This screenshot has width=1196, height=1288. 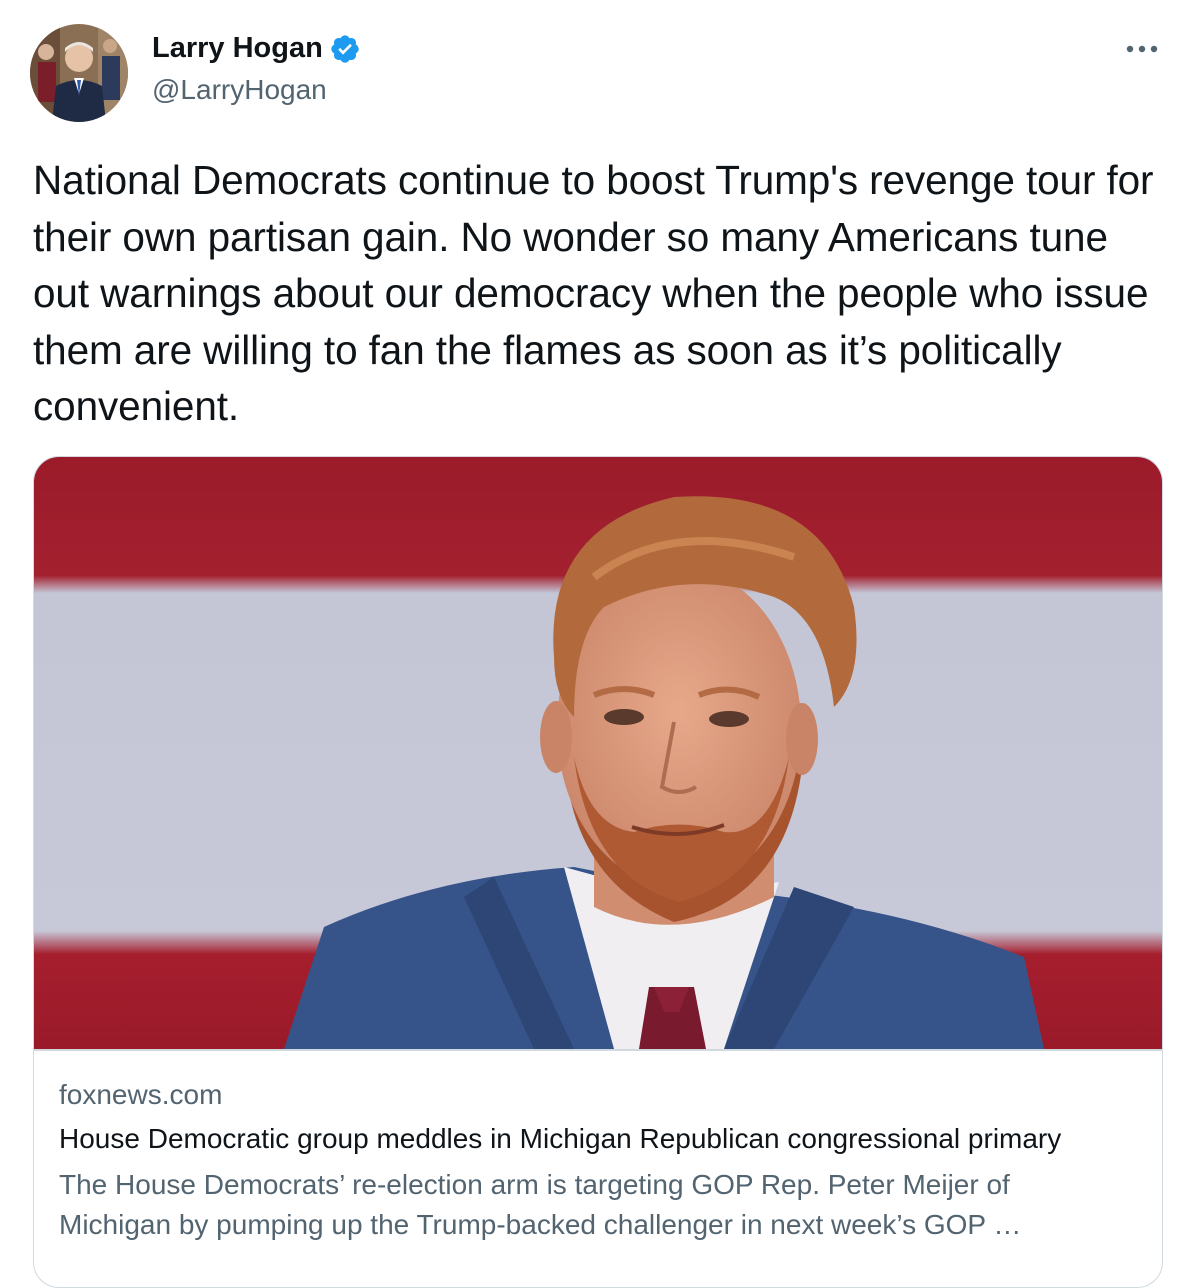 I want to click on link-card-domain: foxnews.com, so click(x=141, y=1094).